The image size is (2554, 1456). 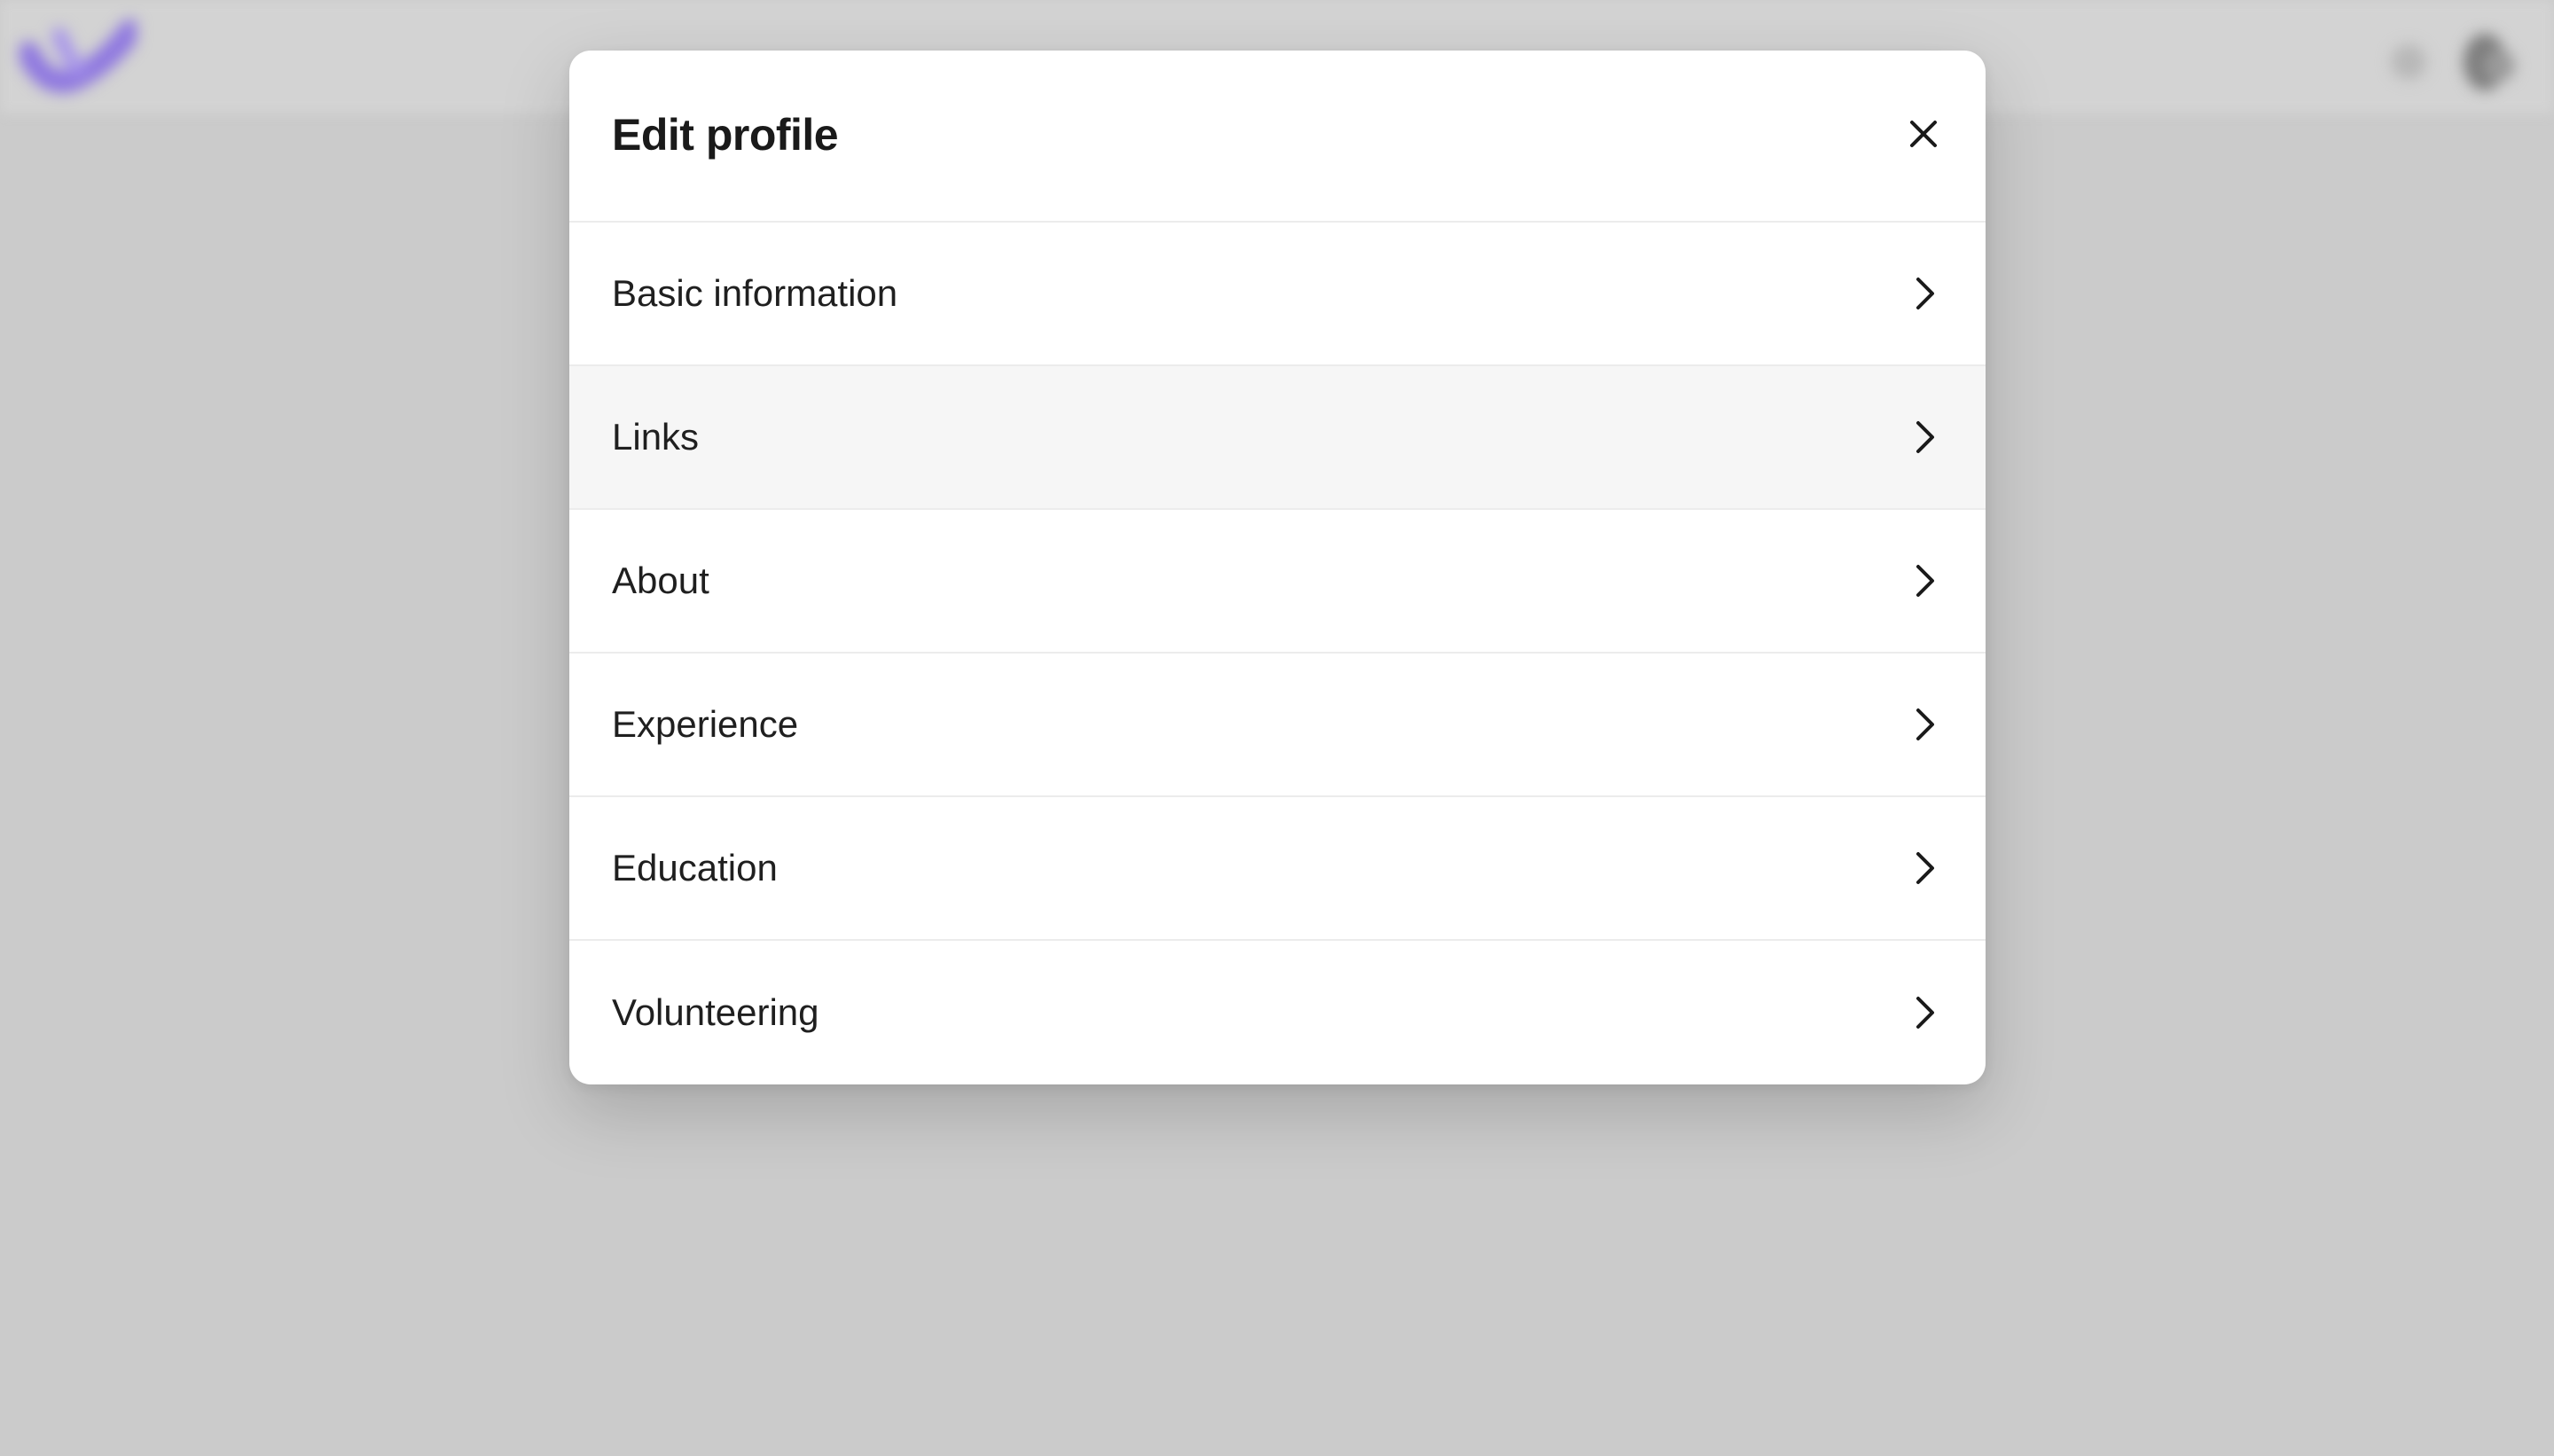 I want to click on menu-item-label: About, so click(x=660, y=580).